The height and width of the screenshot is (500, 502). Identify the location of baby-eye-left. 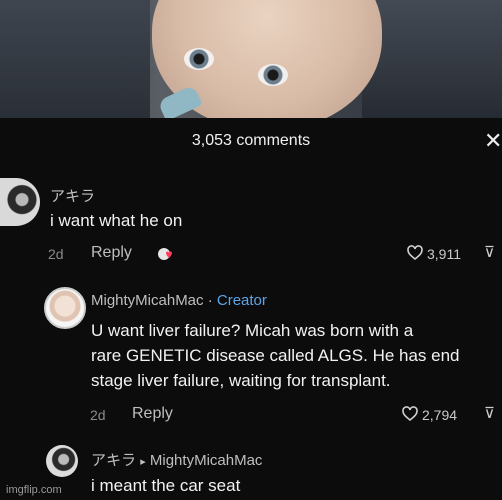
(199, 59).